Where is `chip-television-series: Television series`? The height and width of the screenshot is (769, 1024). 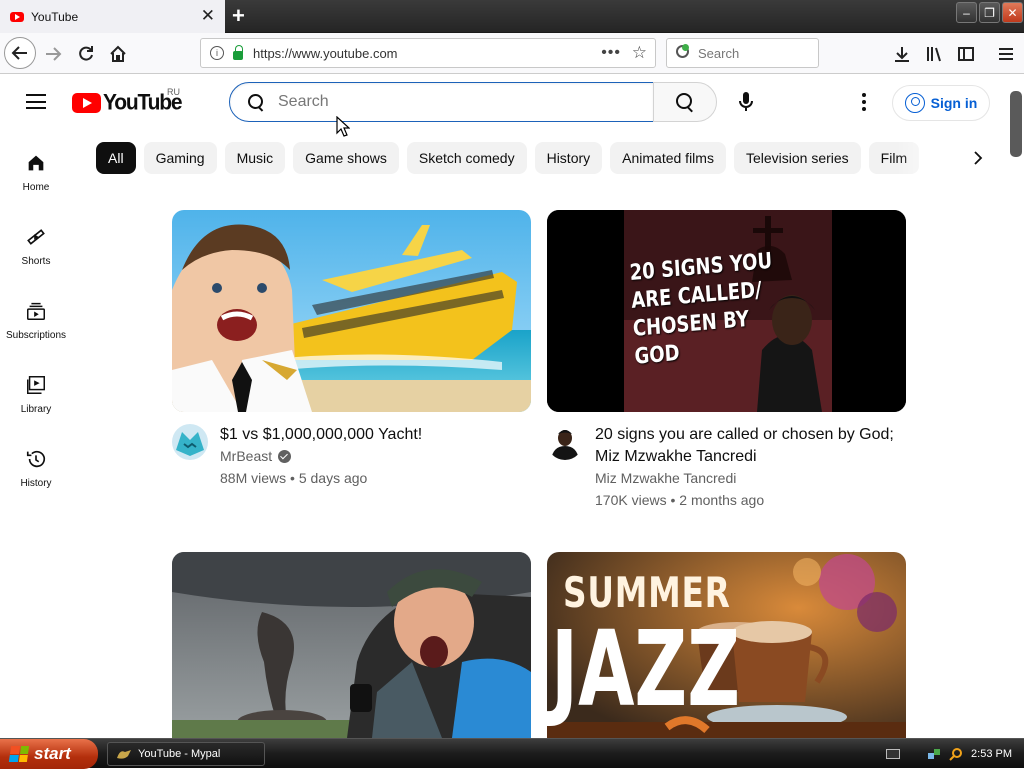
chip-television-series: Television series is located at coordinates (797, 158).